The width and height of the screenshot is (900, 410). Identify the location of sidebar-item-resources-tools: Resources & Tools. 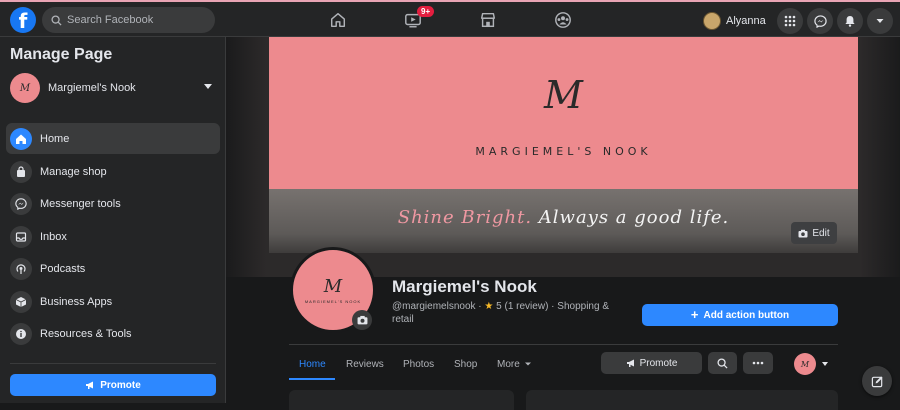
(113, 333).